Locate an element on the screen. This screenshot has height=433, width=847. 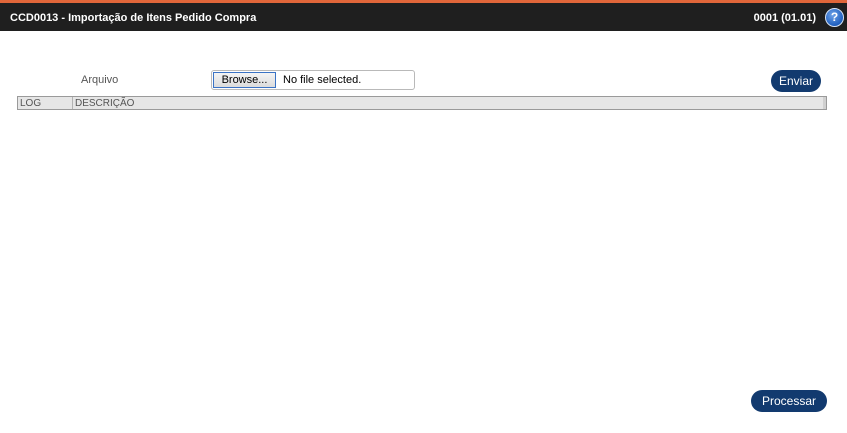
file-input: Browse... No file selected. is located at coordinates (313, 80).